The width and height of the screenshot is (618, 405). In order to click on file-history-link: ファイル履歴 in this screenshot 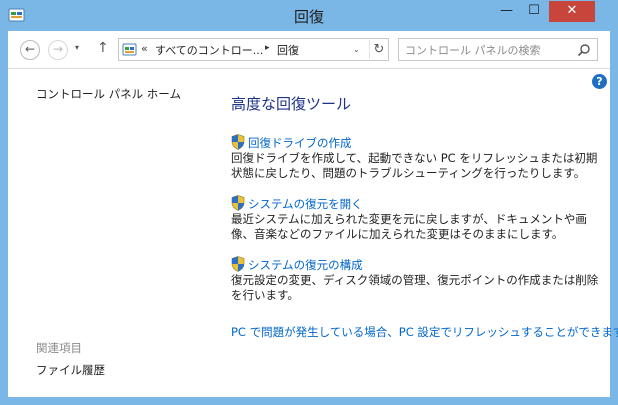, I will do `click(70, 370)`.